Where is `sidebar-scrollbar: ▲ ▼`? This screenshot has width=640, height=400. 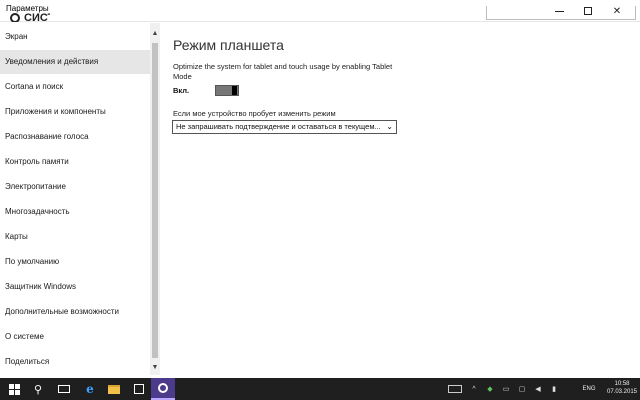
sidebar-scrollbar: ▲ ▼ is located at coordinates (155, 199).